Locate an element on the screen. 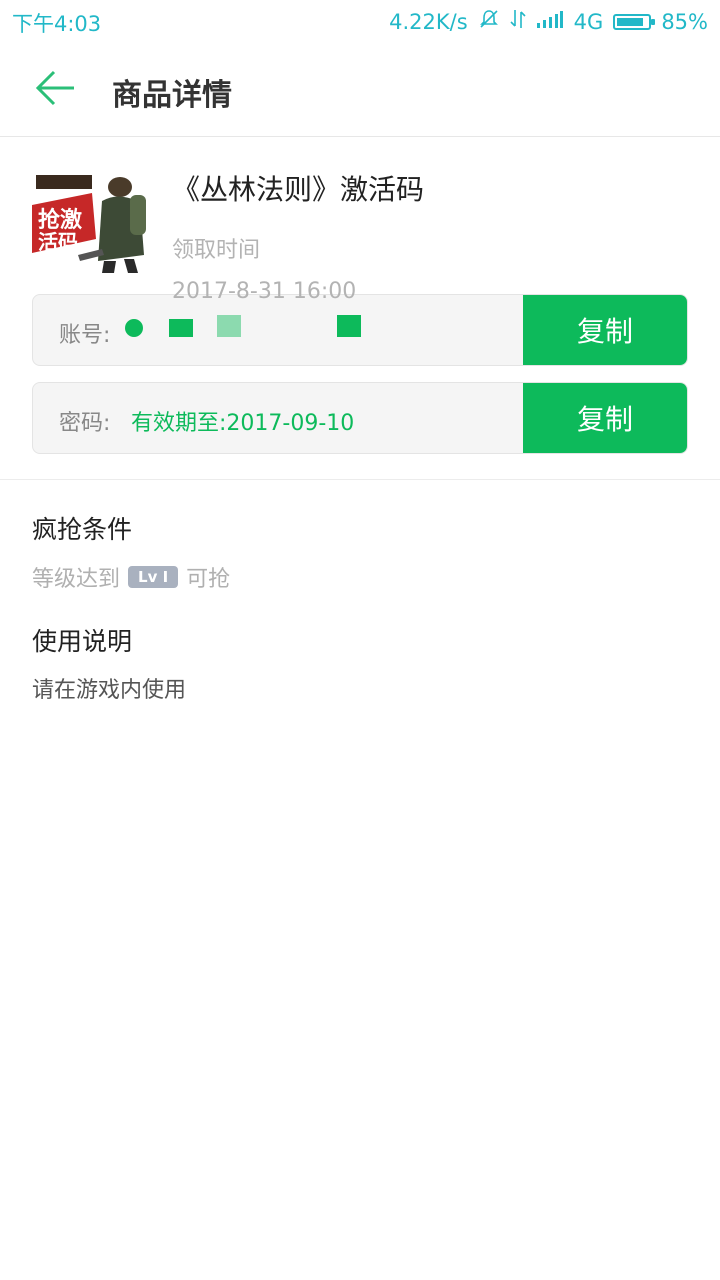 The image size is (720, 1280). mute-bell-icon is located at coordinates (489, 21).